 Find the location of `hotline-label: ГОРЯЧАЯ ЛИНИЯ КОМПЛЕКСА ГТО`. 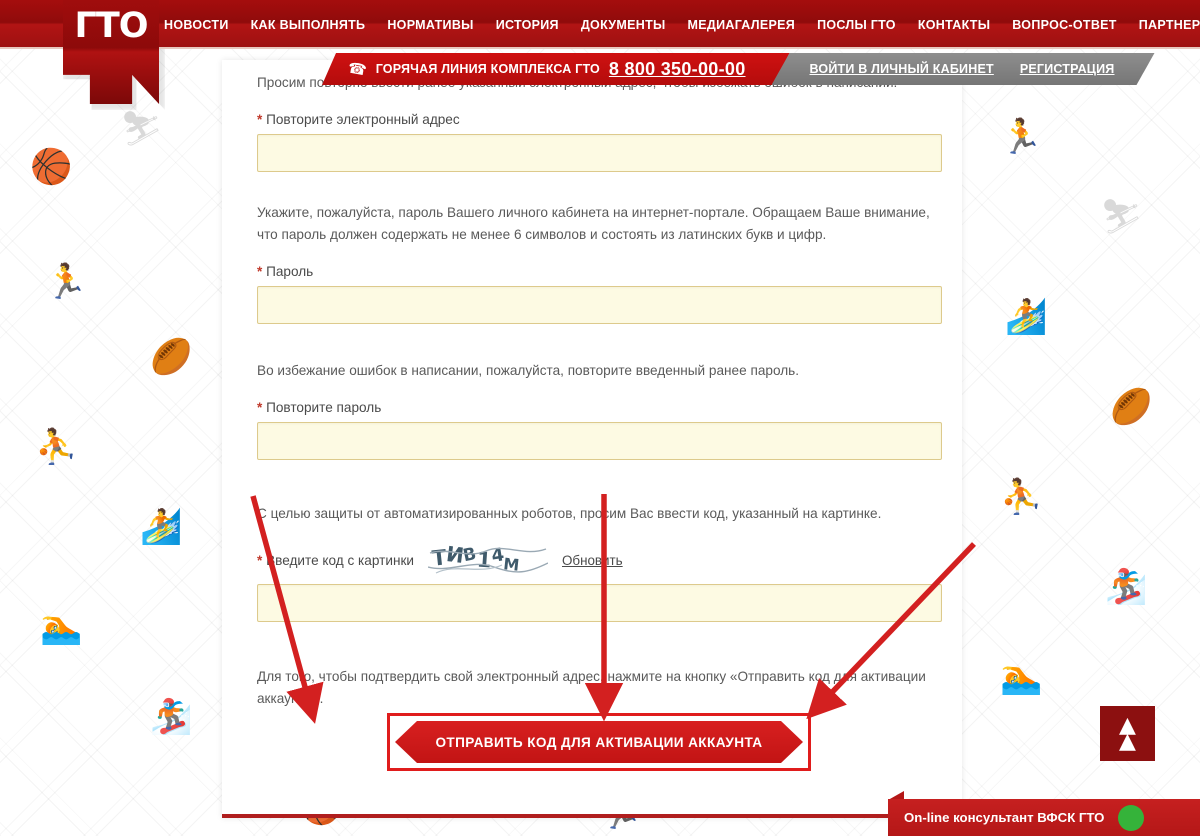

hotline-label: ГОРЯЧАЯ ЛИНИЯ КОМПЛЕКСА ГТО is located at coordinates (487, 69).